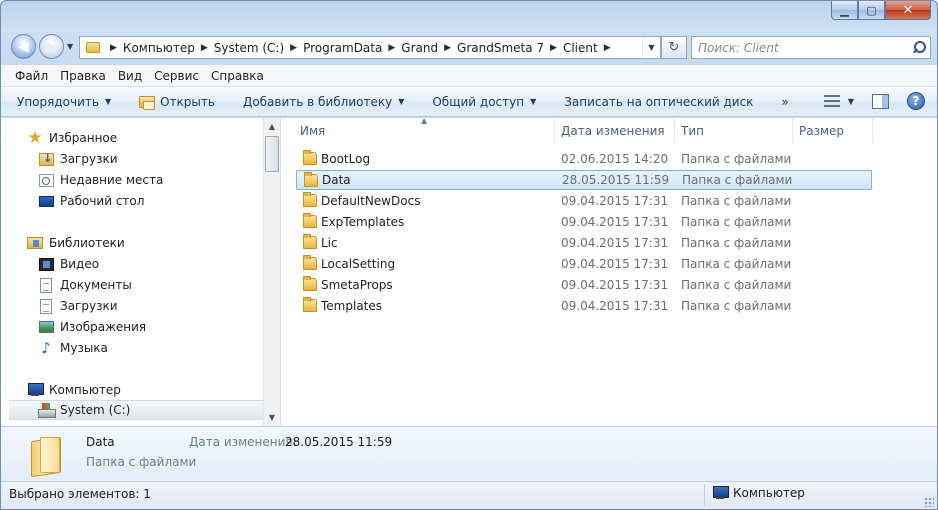  I want to click on resize-grip, so click(929, 502).